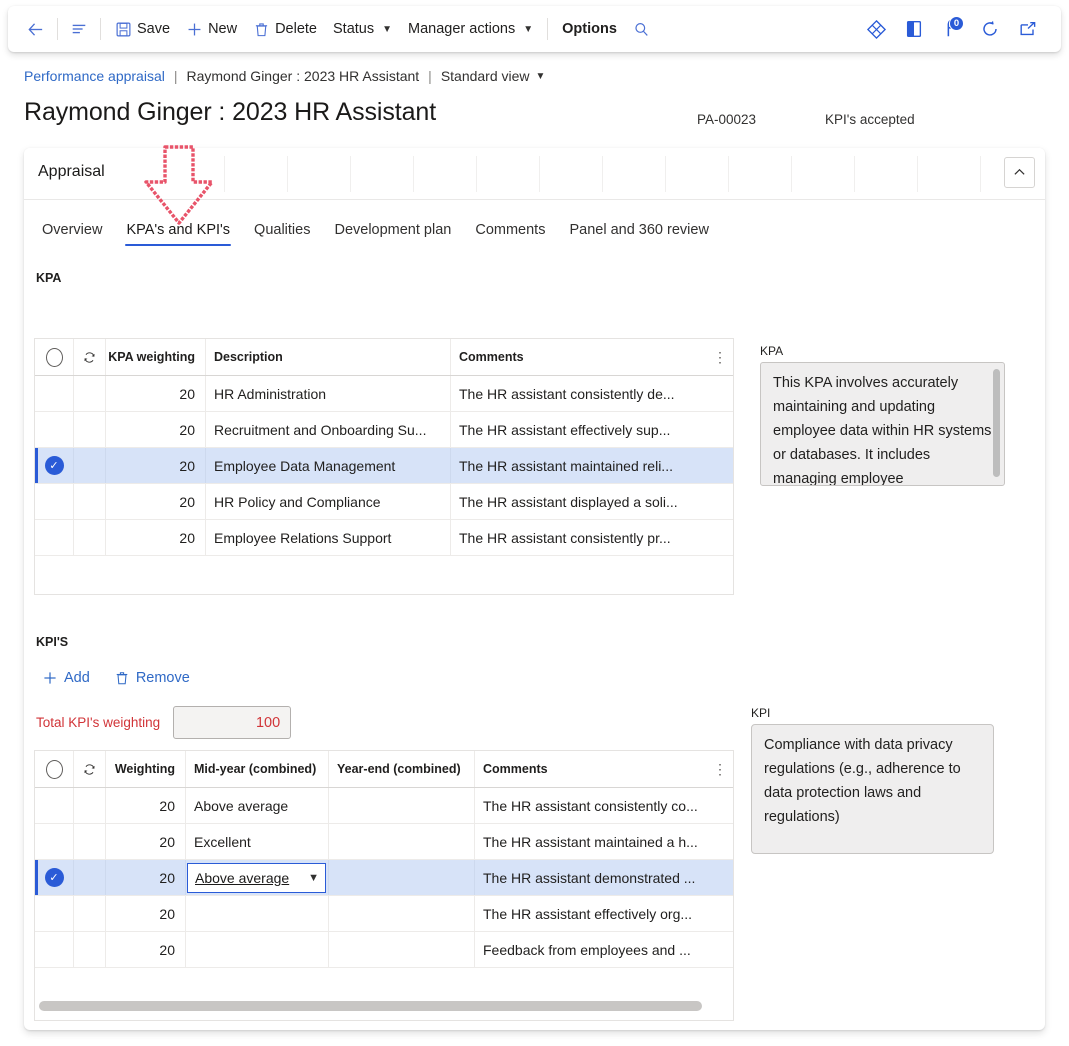  I want to click on kpi-midyear-cell: Above average, so click(256, 805).